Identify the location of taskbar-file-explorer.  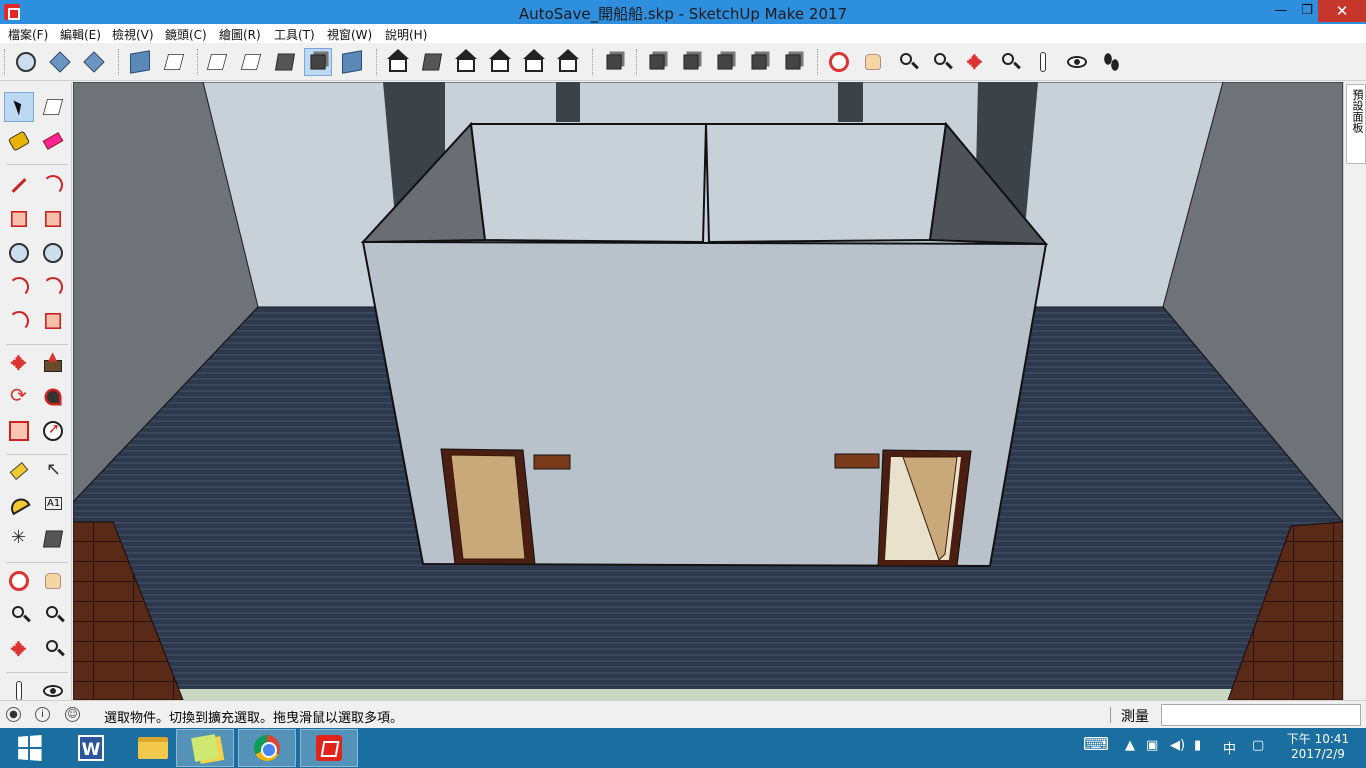
(153, 748).